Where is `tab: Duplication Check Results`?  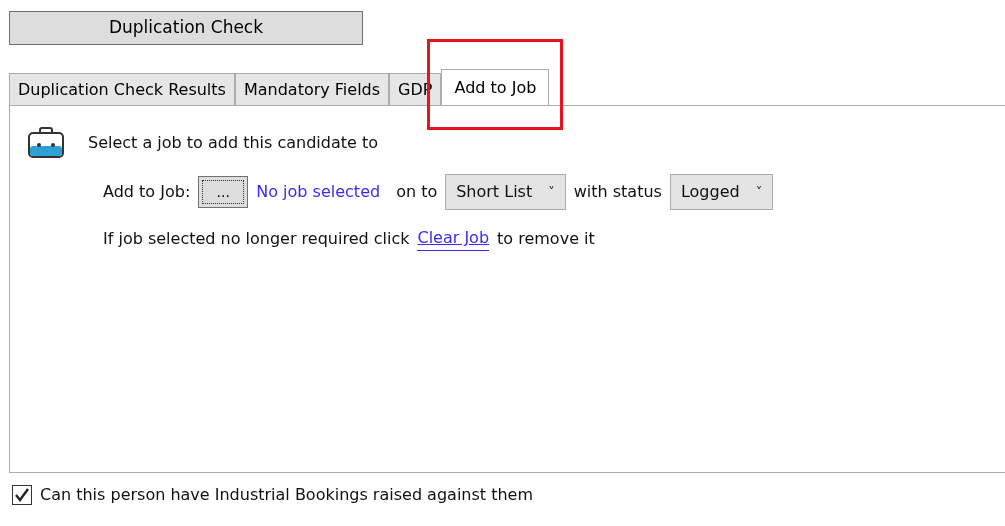
tab: Duplication Check Results is located at coordinates (122, 89).